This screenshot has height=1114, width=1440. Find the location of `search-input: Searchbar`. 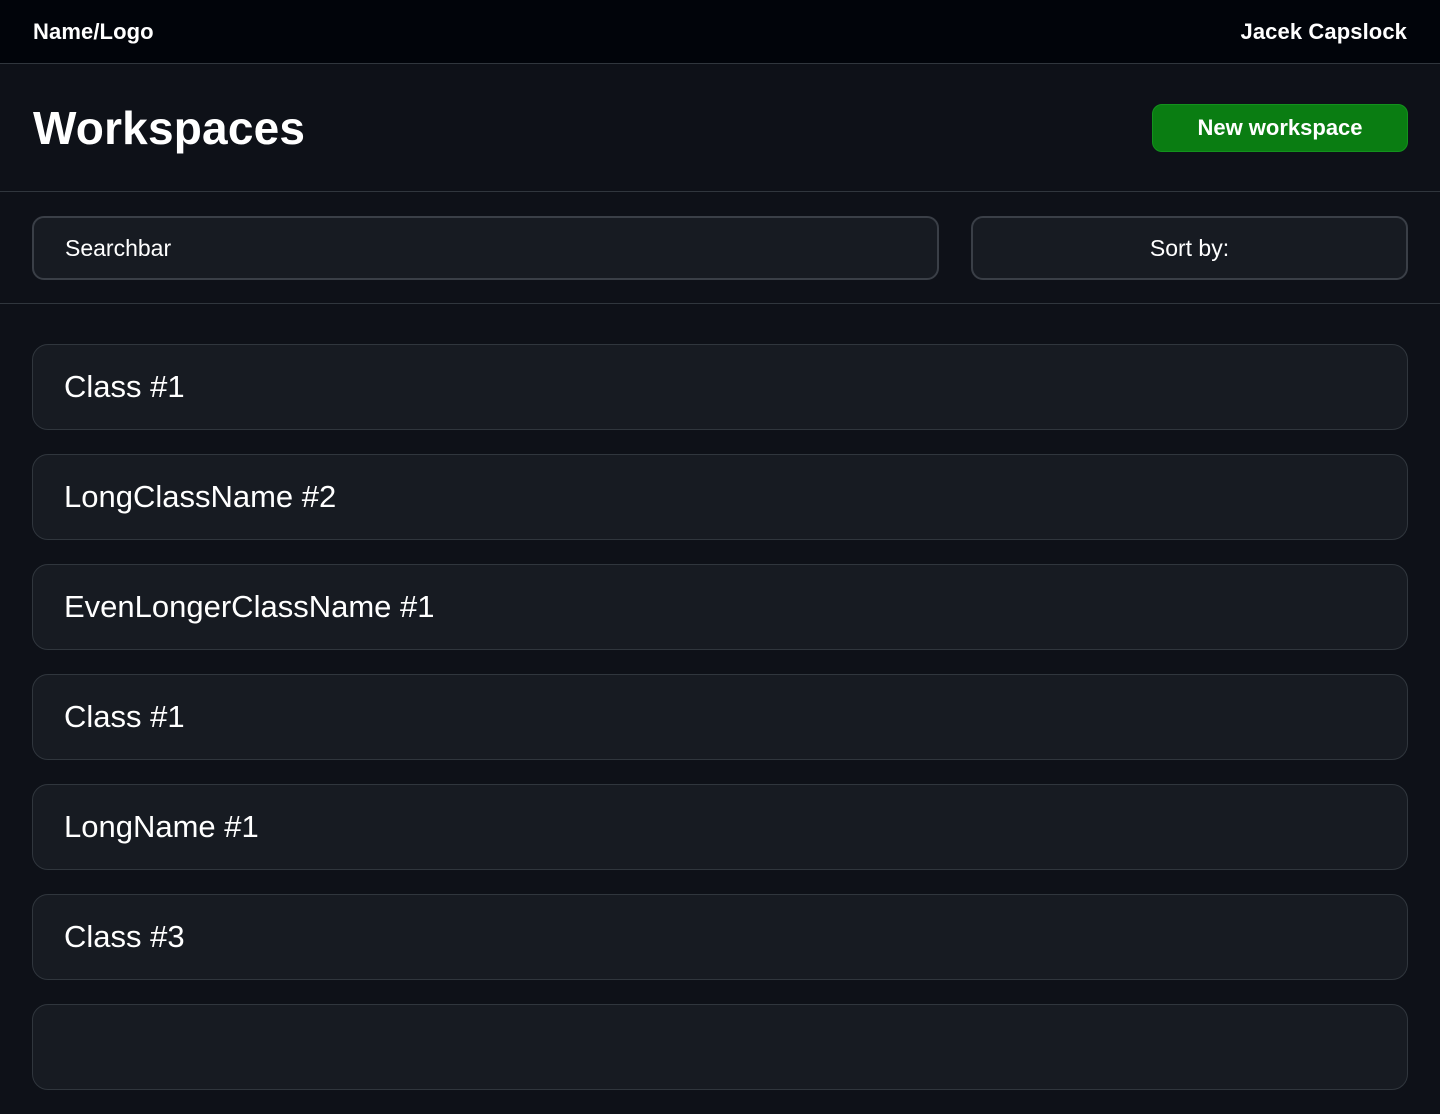

search-input: Searchbar is located at coordinates (485, 248).